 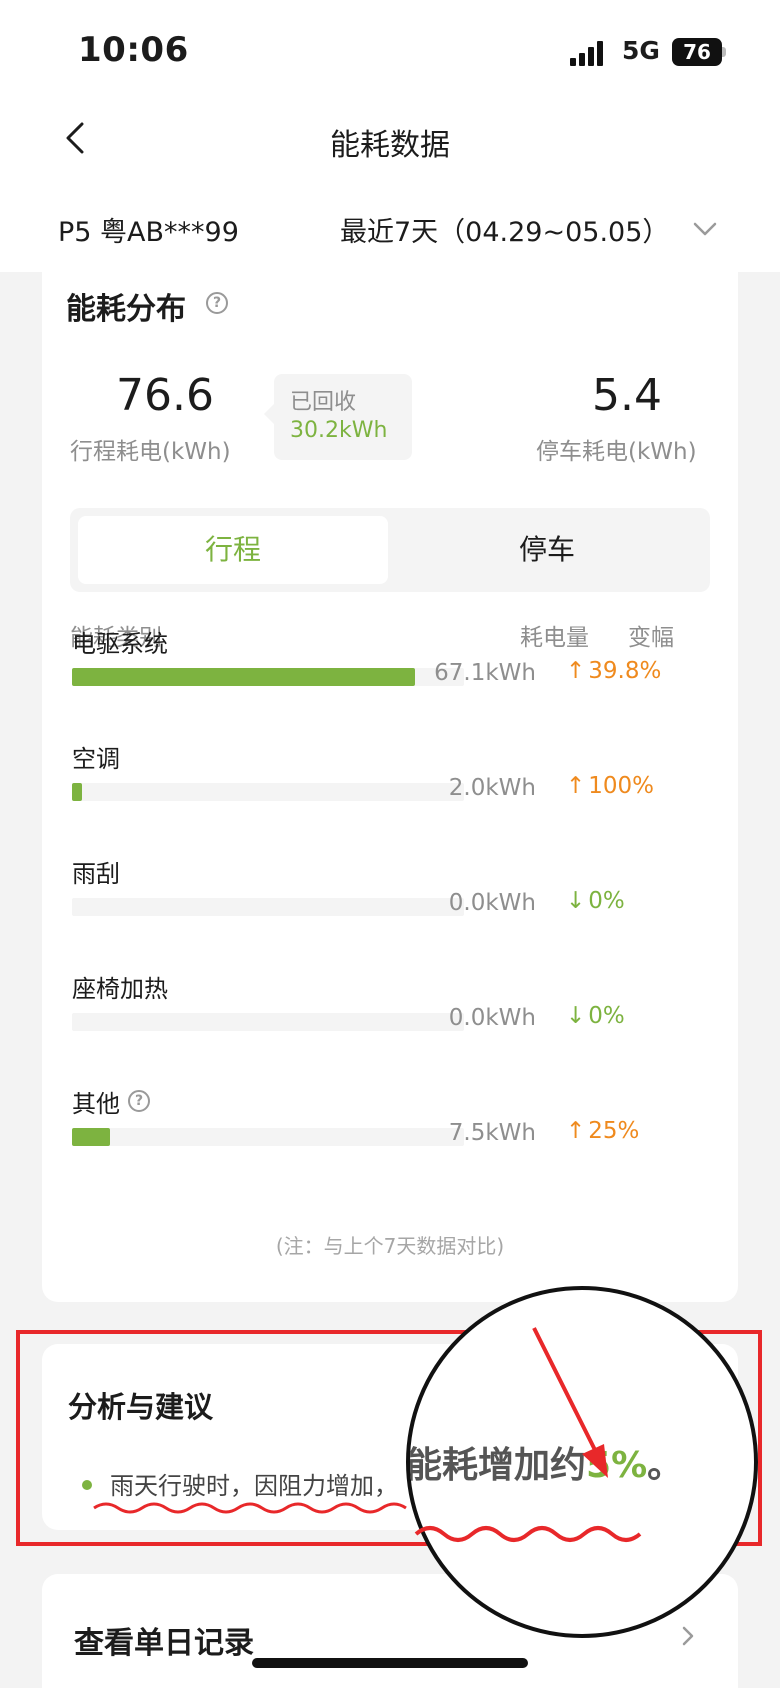 I want to click on vehicle-selector: P5 粤AB***99, so click(x=148, y=229).